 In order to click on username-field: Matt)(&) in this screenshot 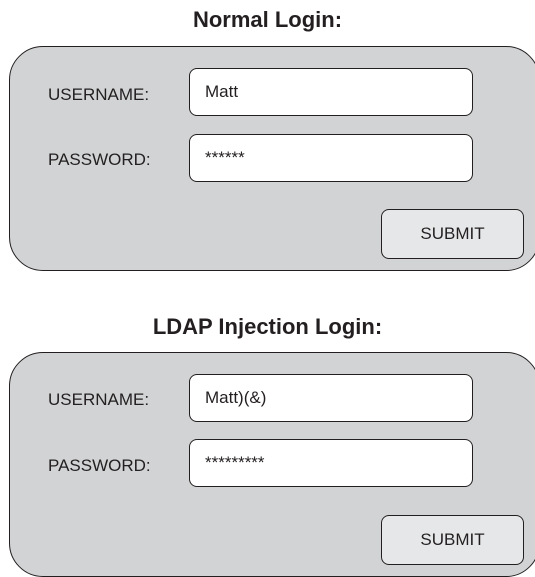, I will do `click(331, 398)`.